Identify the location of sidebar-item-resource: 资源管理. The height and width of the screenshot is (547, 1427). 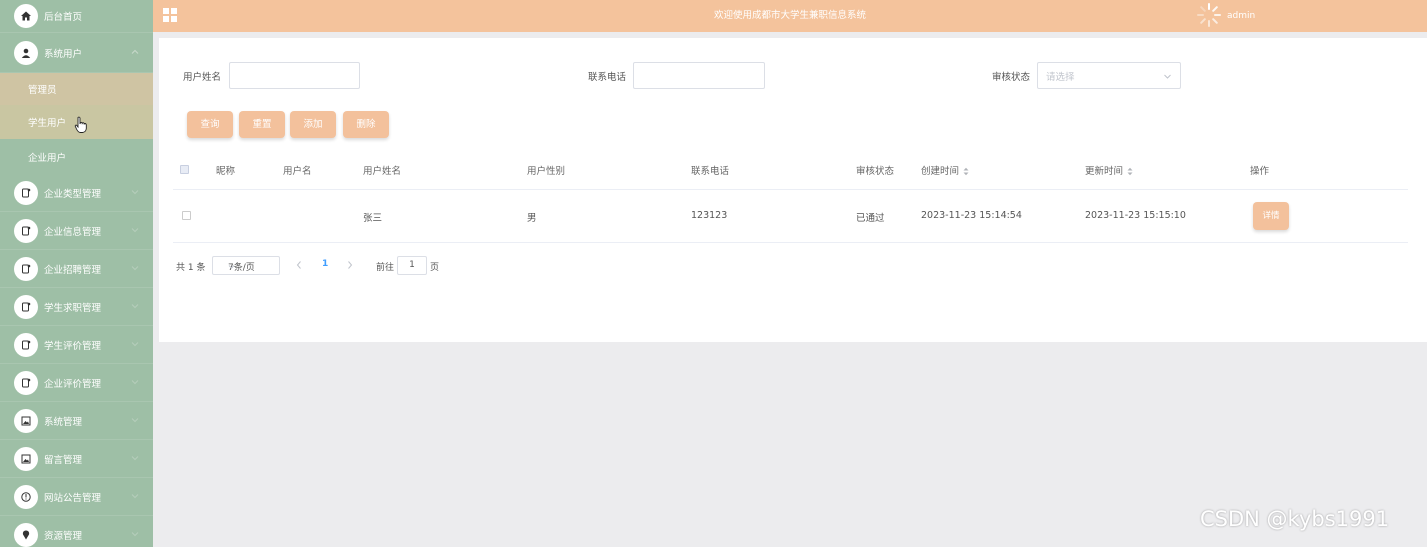
(76, 531).